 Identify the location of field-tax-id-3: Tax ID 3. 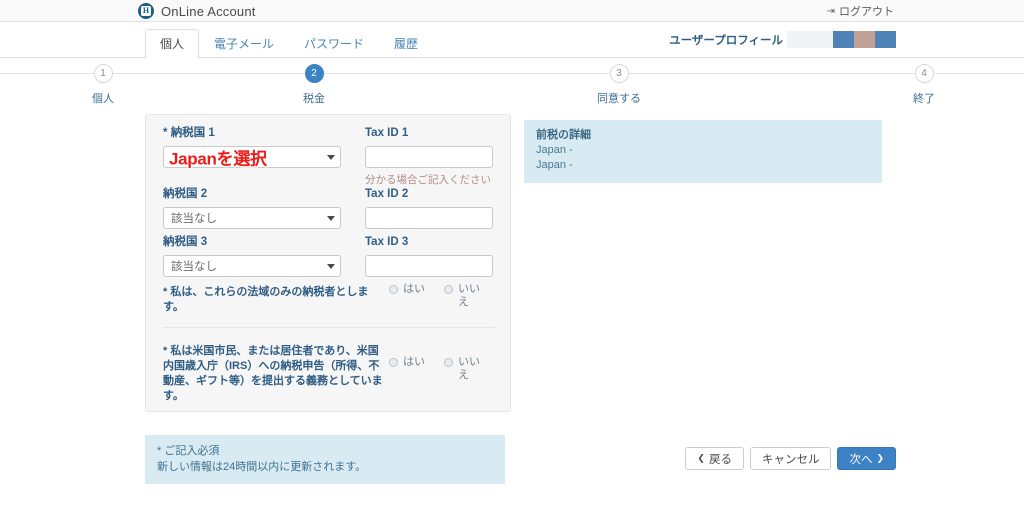
(429, 256).